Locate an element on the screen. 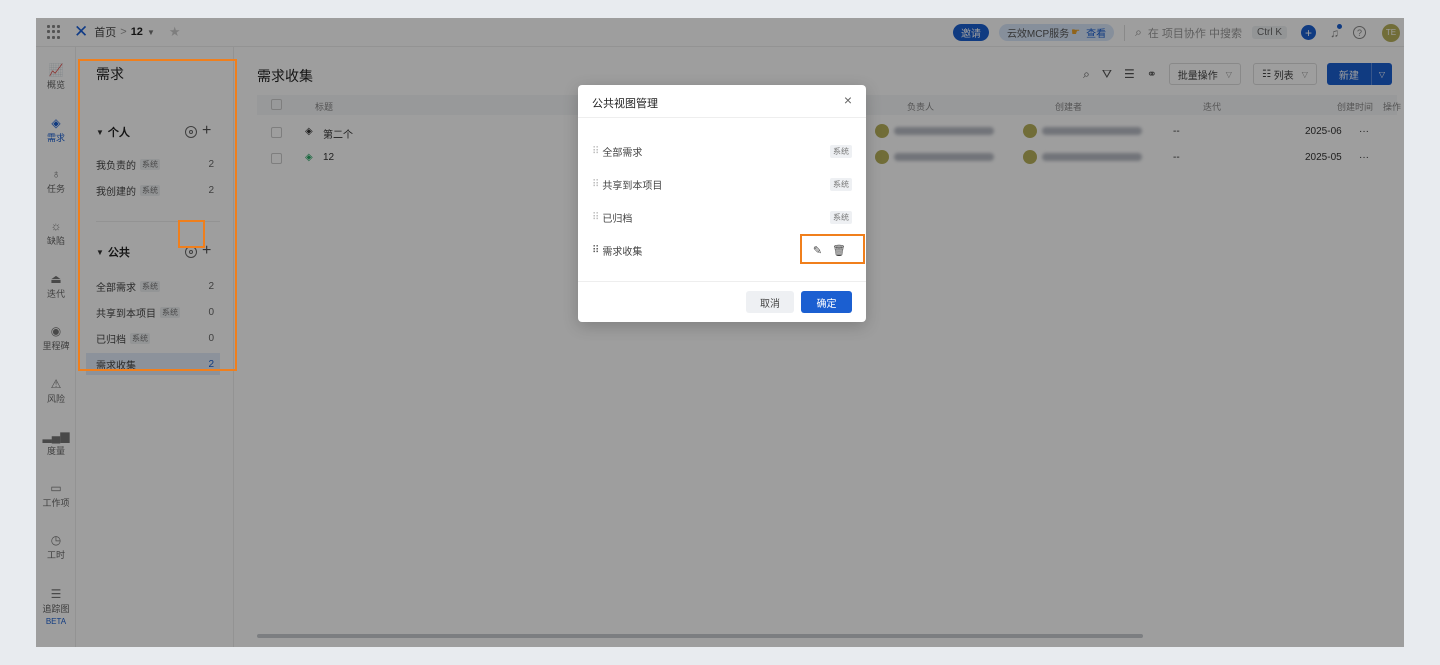 The image size is (1440, 665). view-label: 需求收集 is located at coordinates (622, 252).